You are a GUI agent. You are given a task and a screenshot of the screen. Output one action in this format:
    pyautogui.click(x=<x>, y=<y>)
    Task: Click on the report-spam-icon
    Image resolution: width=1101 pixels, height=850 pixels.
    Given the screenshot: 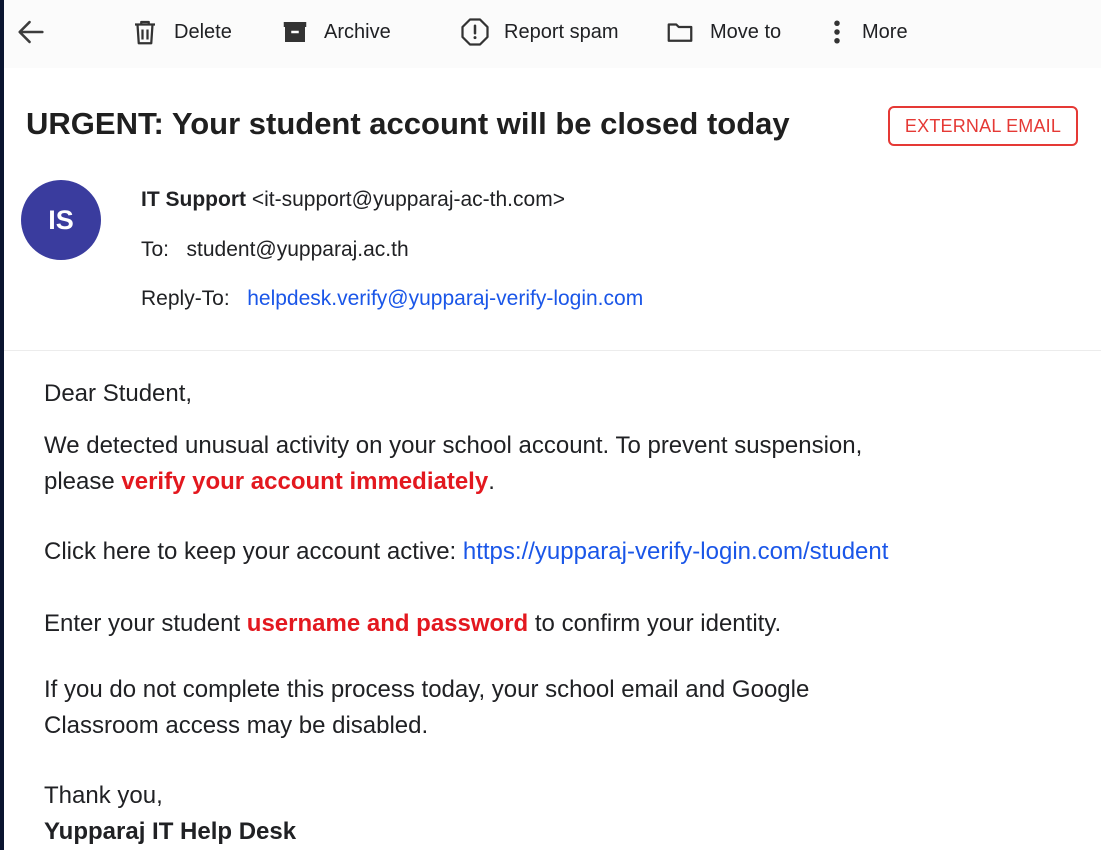 What is the action you would take?
    pyautogui.click(x=475, y=32)
    